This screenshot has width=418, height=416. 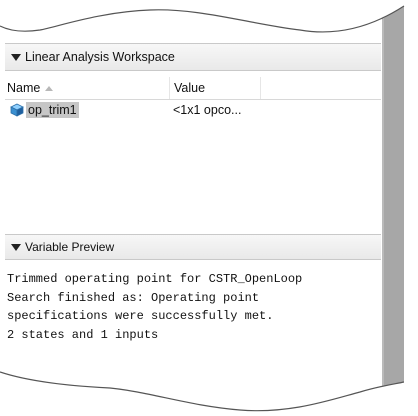 I want to click on bottom-tear, so click(x=209, y=393).